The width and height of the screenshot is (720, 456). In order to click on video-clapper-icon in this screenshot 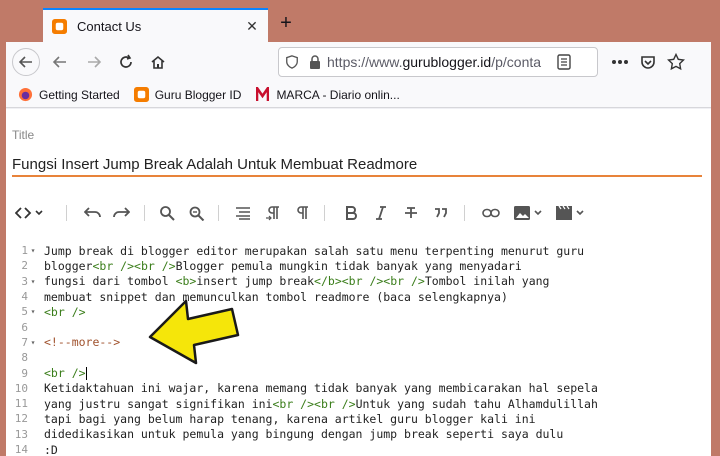, I will do `click(570, 212)`.